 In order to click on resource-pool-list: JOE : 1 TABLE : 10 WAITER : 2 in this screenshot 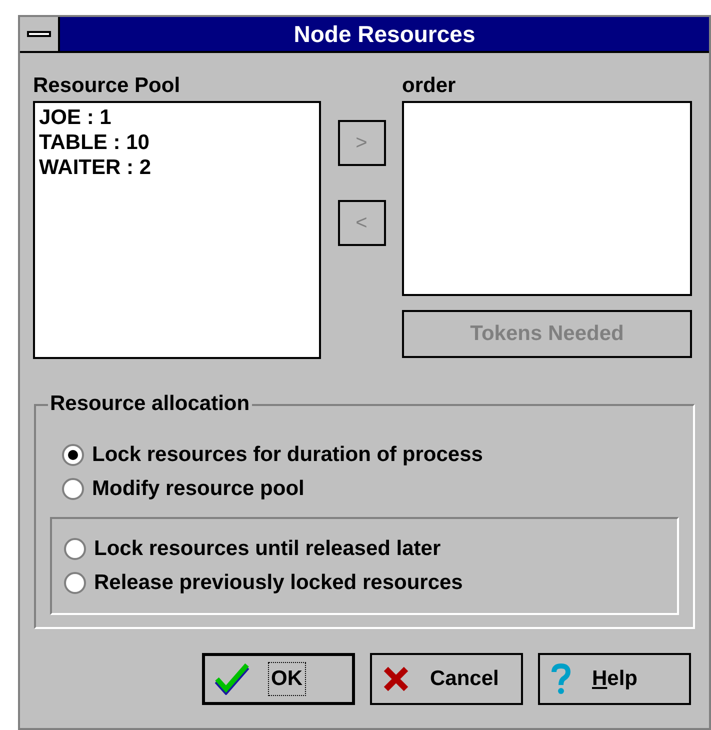, I will do `click(177, 230)`.